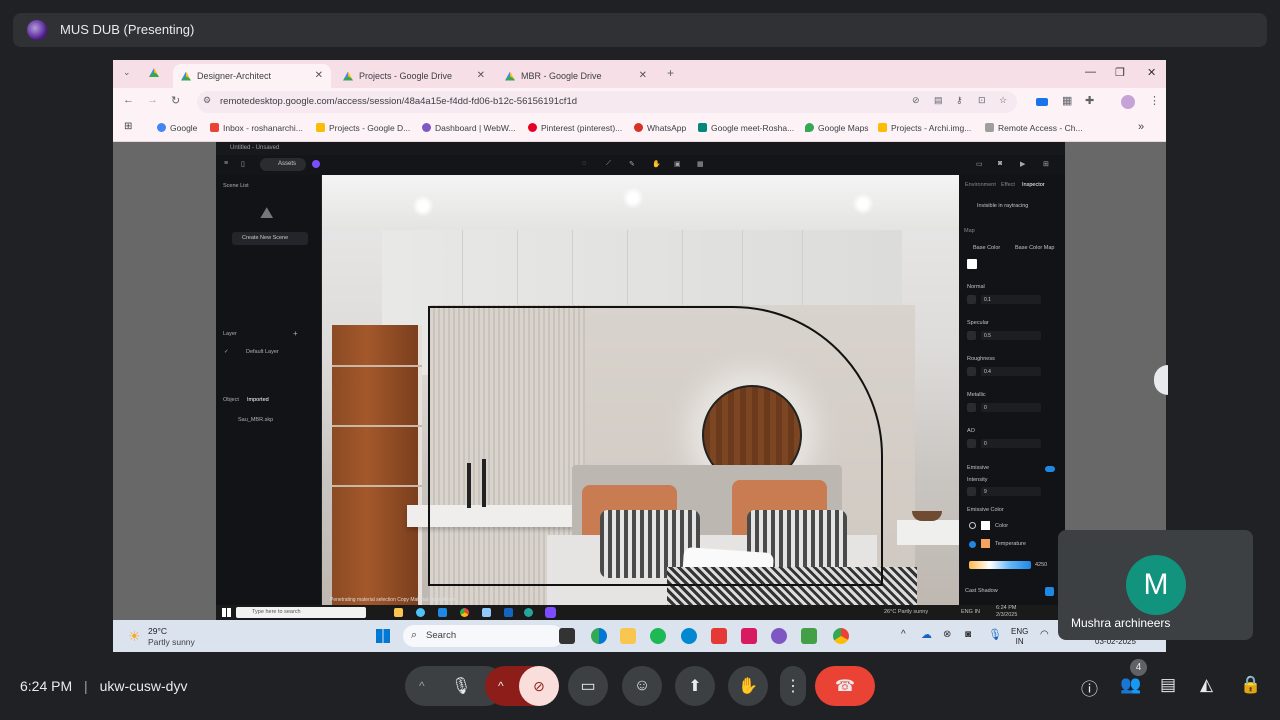 The height and width of the screenshot is (720, 1280). What do you see at coordinates (985, 543) in the screenshot?
I see `temperature-swatch` at bounding box center [985, 543].